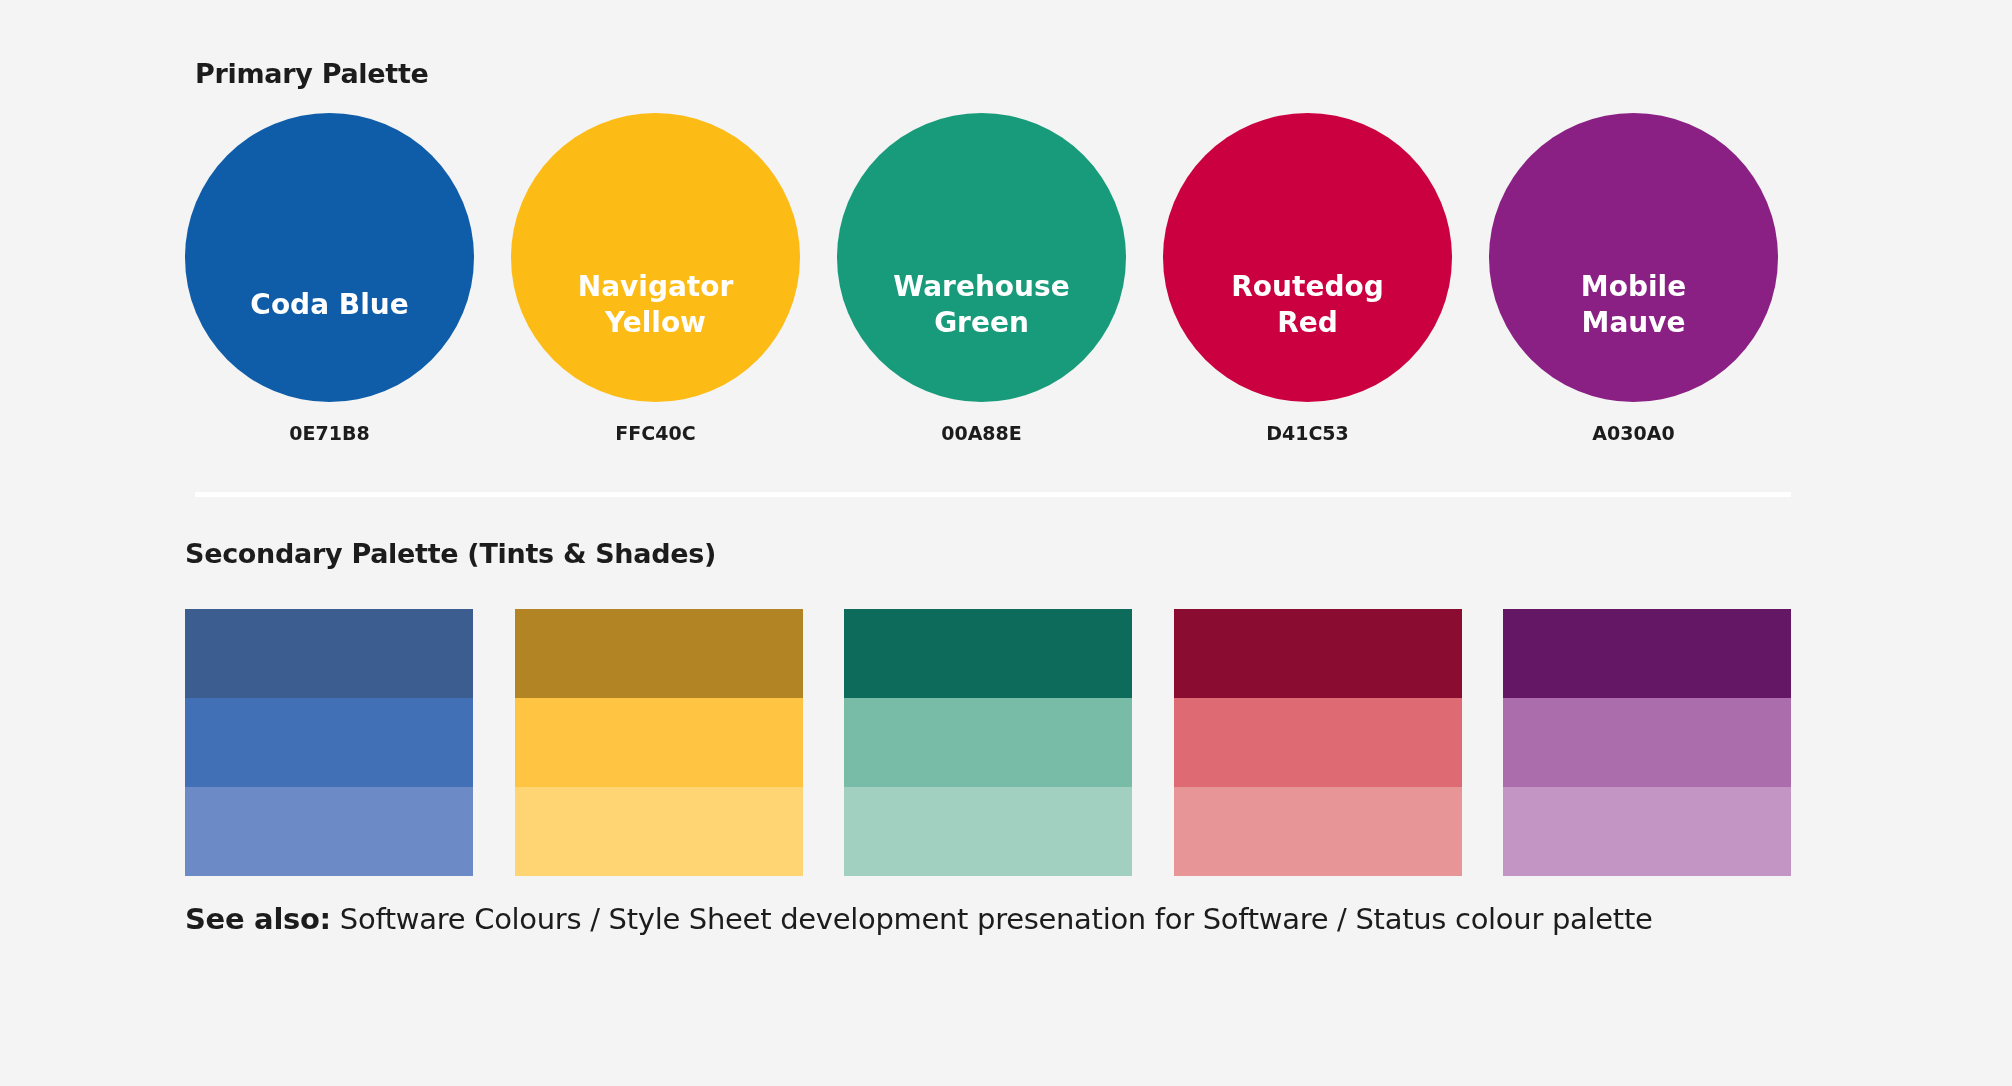  What do you see at coordinates (329, 433) in the screenshot?
I see `hex-code: 0E71B8` at bounding box center [329, 433].